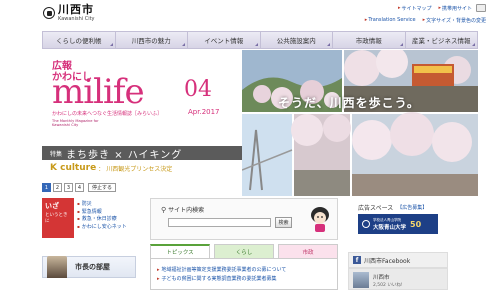  I want to click on facebook-widget: 川西市 2,502 いいね!, so click(398, 279).